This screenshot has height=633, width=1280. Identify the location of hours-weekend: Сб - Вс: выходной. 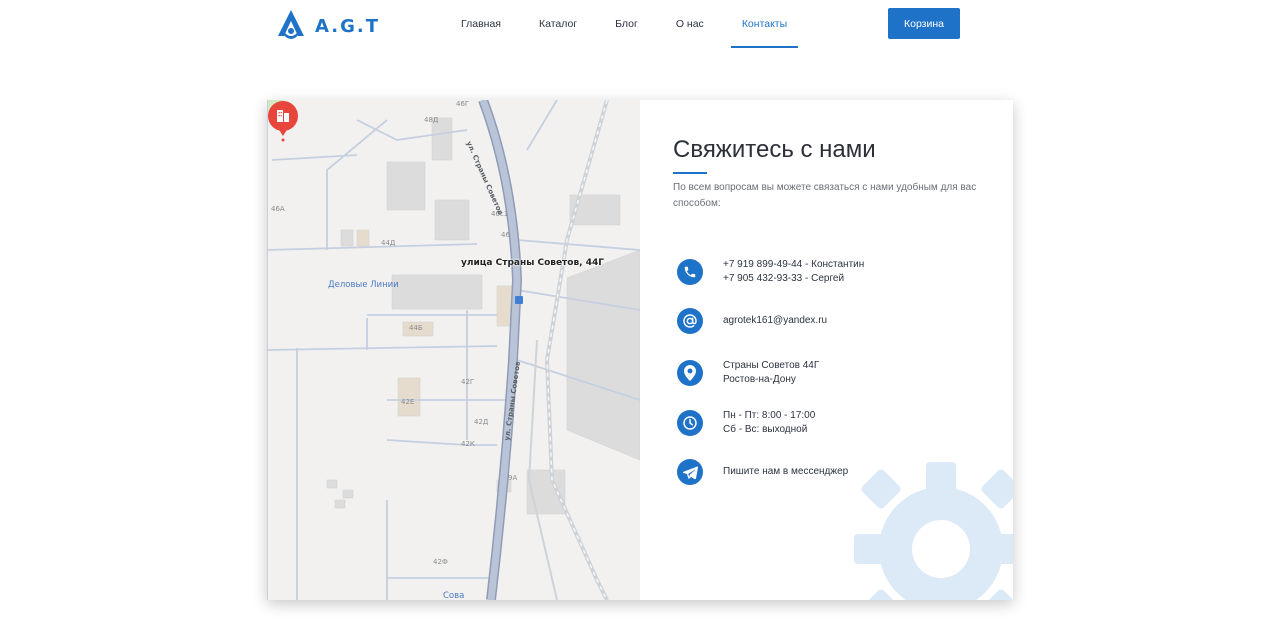
(765, 429).